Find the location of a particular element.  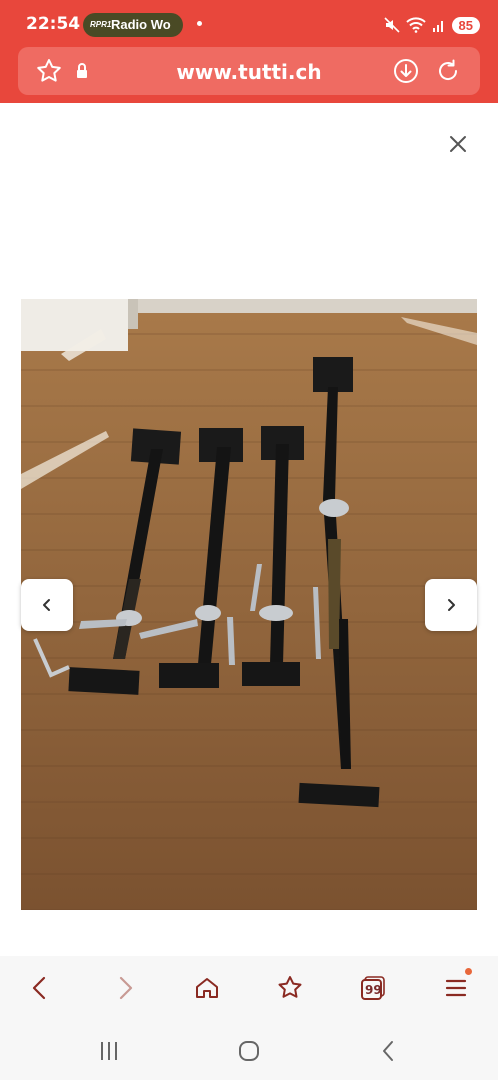

forward-button is located at coordinates (125, 988).